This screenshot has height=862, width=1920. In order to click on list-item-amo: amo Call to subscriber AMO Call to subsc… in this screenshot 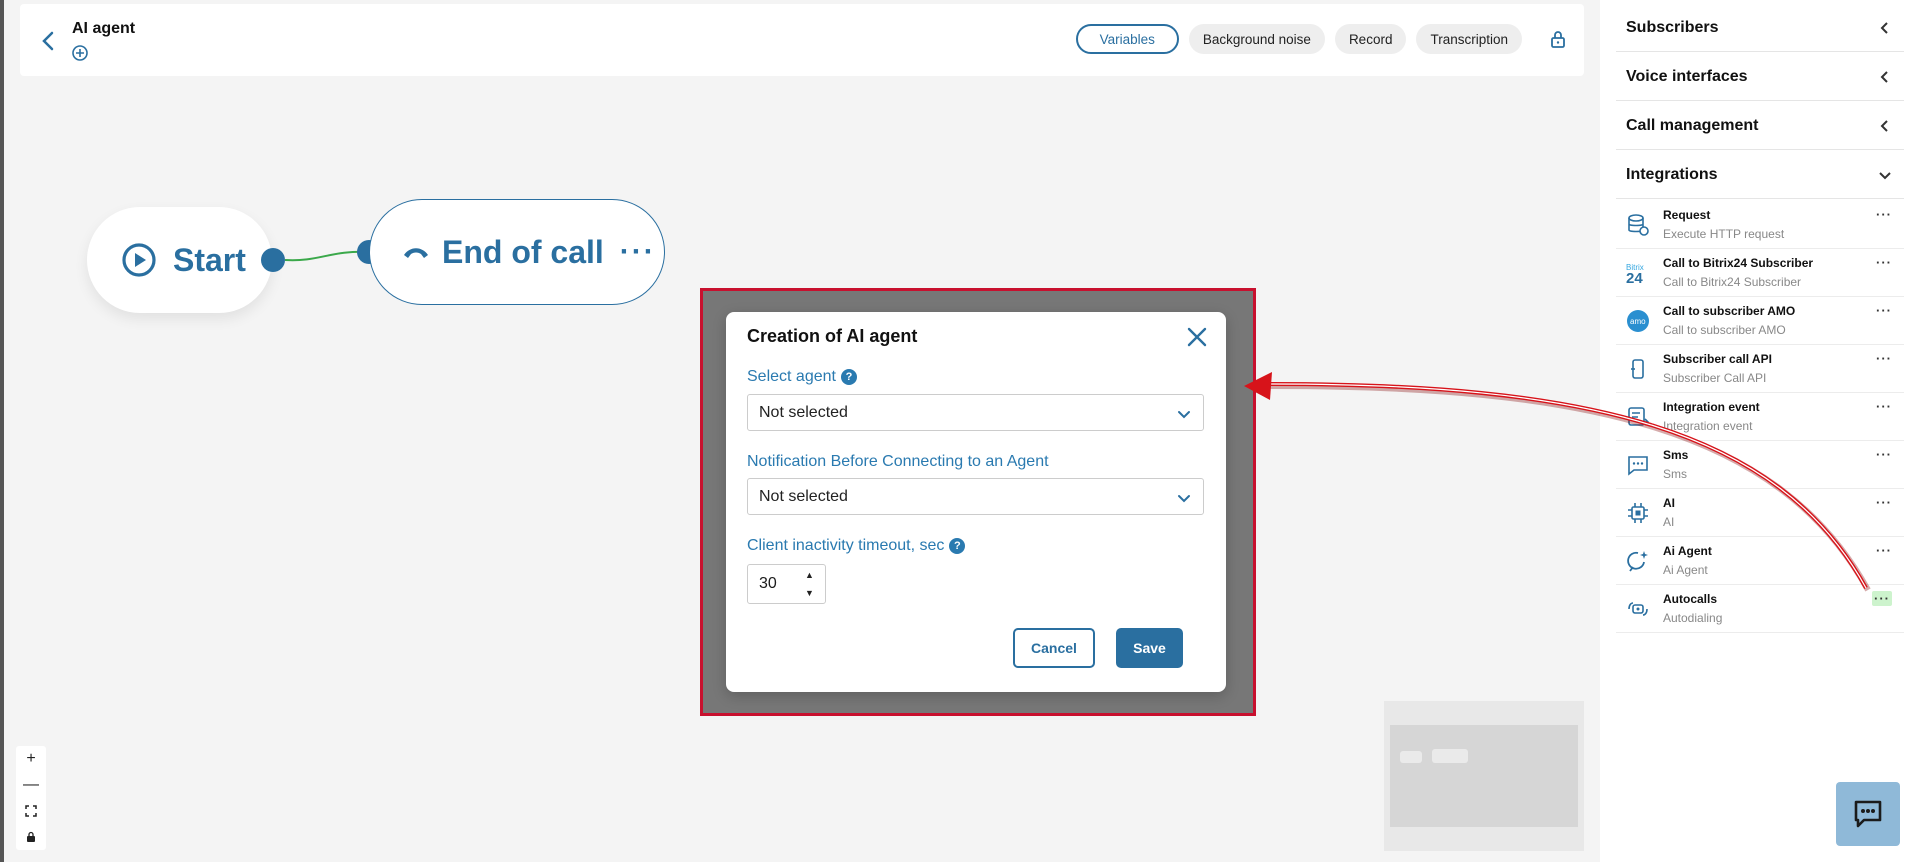, I will do `click(1760, 321)`.